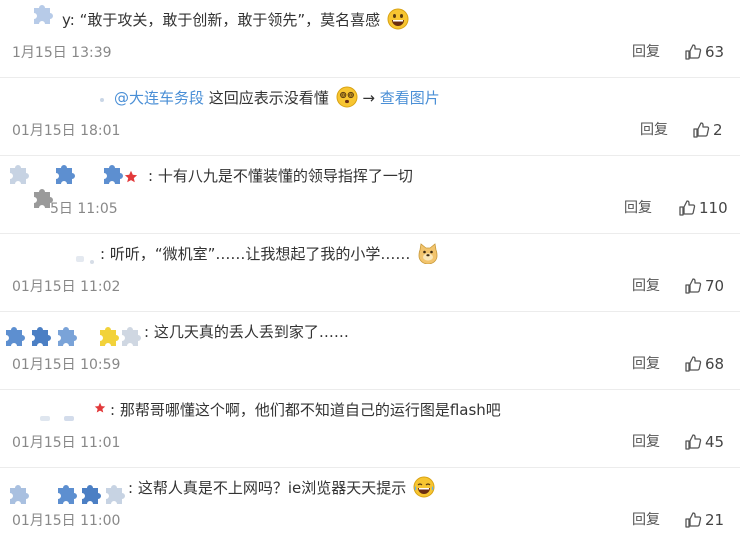 The height and width of the screenshot is (540, 740). I want to click on like-count: 70, so click(715, 286).